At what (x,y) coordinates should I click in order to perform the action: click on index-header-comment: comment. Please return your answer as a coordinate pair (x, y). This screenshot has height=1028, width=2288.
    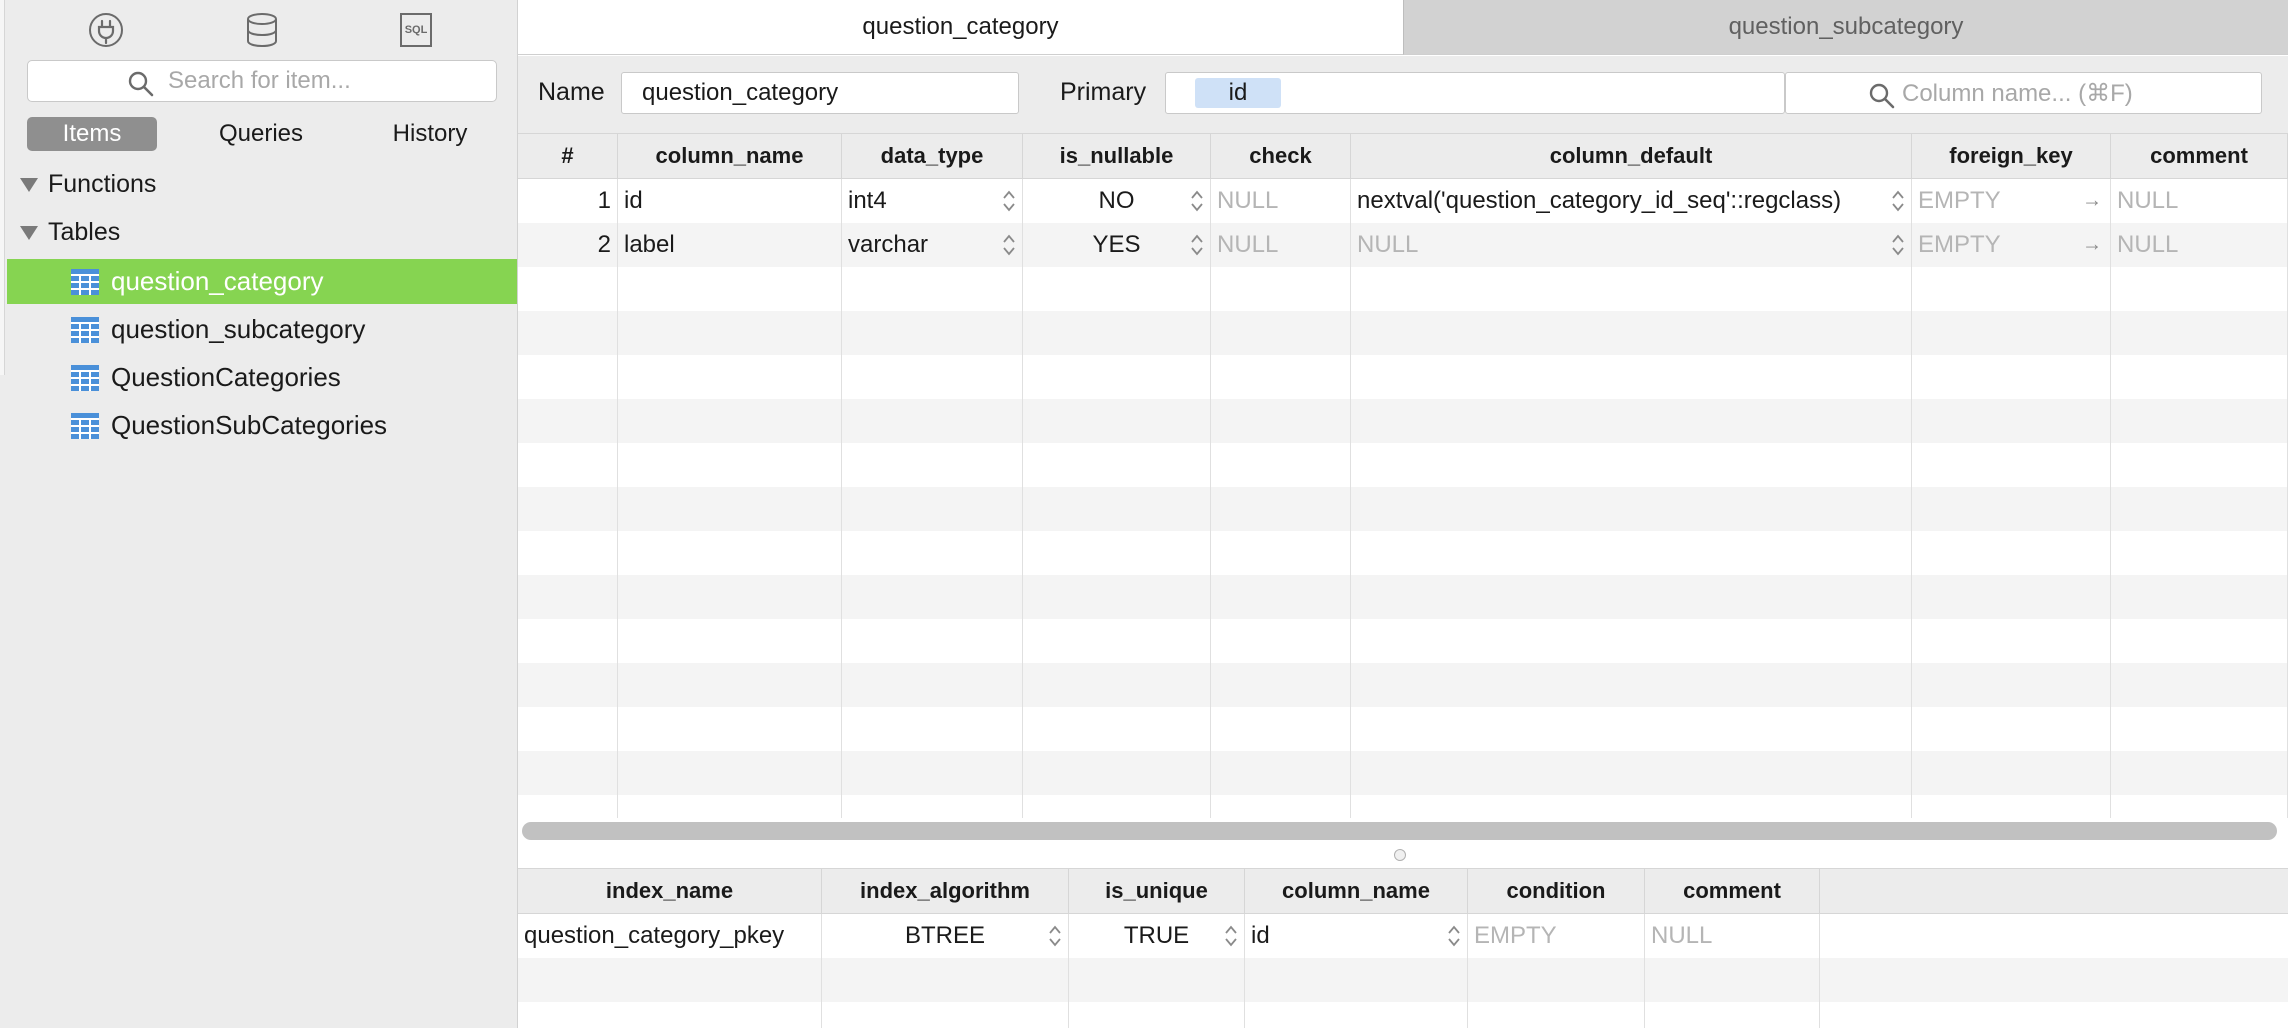
    Looking at the image, I should click on (1732, 891).